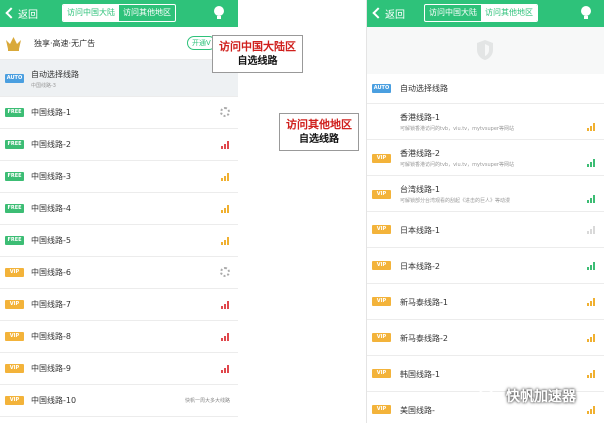 The height and width of the screenshot is (423, 604). Describe the element at coordinates (485, 89) in the screenshot. I see `auto-select-row: AUTO 自动选择线路` at that location.